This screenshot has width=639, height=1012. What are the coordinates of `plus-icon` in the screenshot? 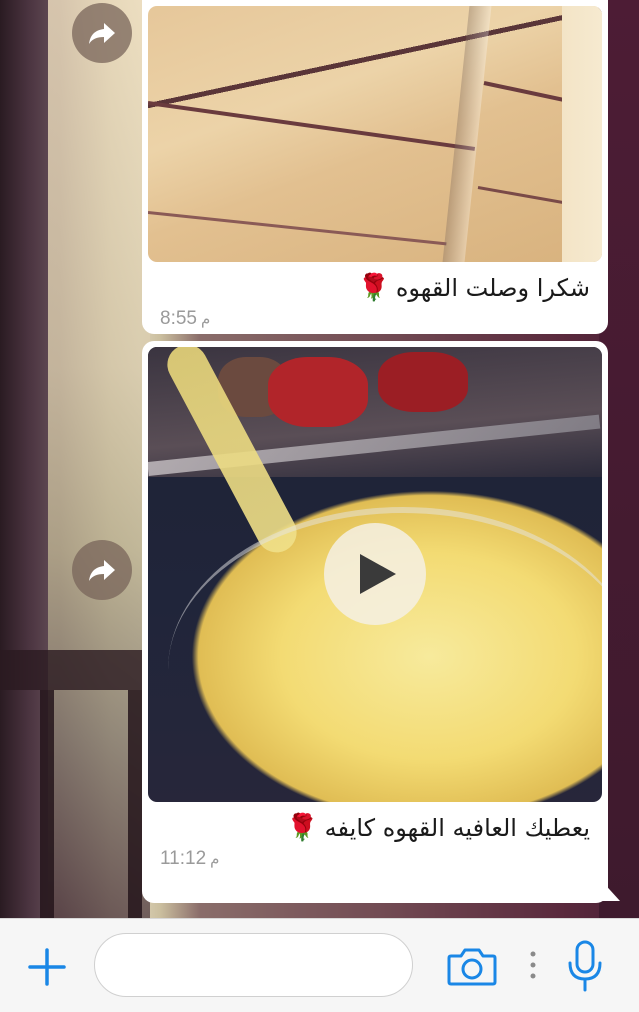 It's located at (47, 967).